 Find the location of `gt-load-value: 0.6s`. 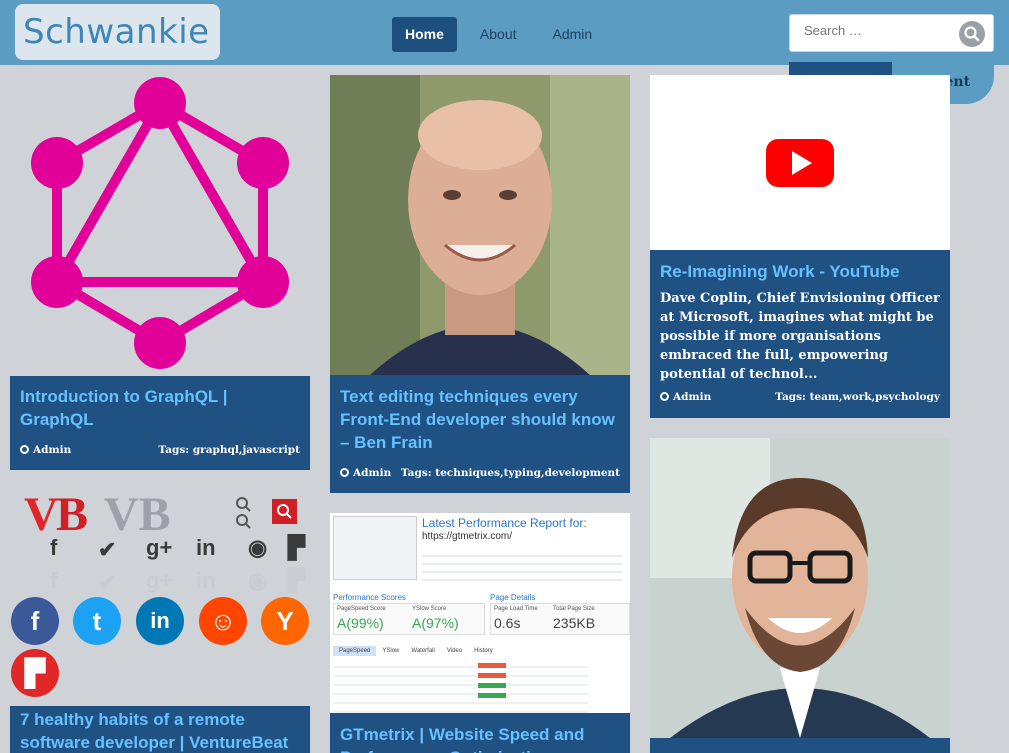

gt-load-value: 0.6s is located at coordinates (507, 623).